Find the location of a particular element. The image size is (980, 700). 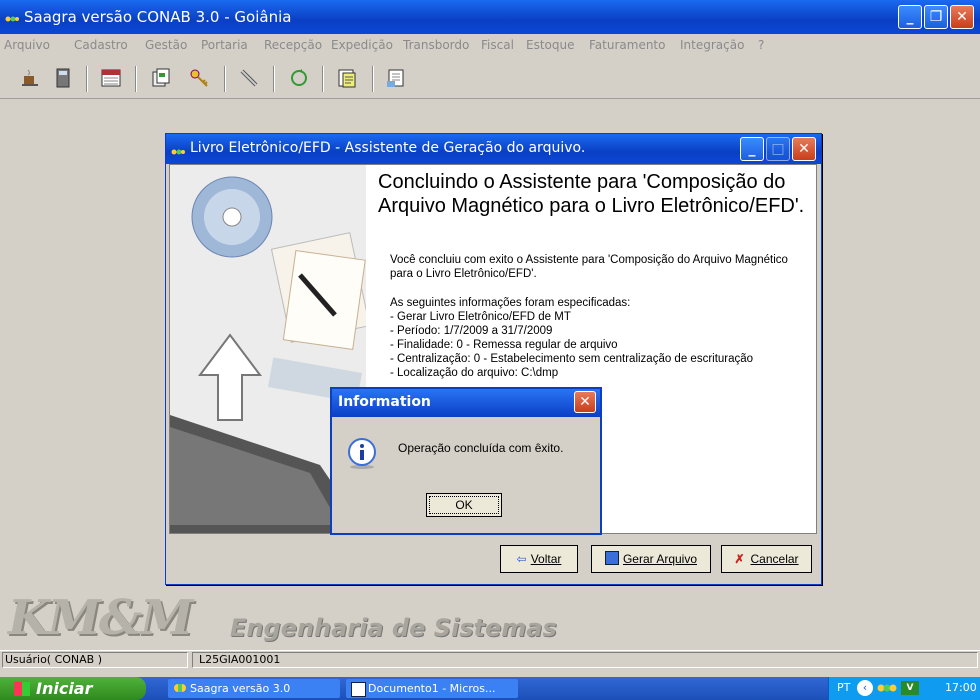

task-saagra: Saagra versão 3.0 is located at coordinates (254, 688).